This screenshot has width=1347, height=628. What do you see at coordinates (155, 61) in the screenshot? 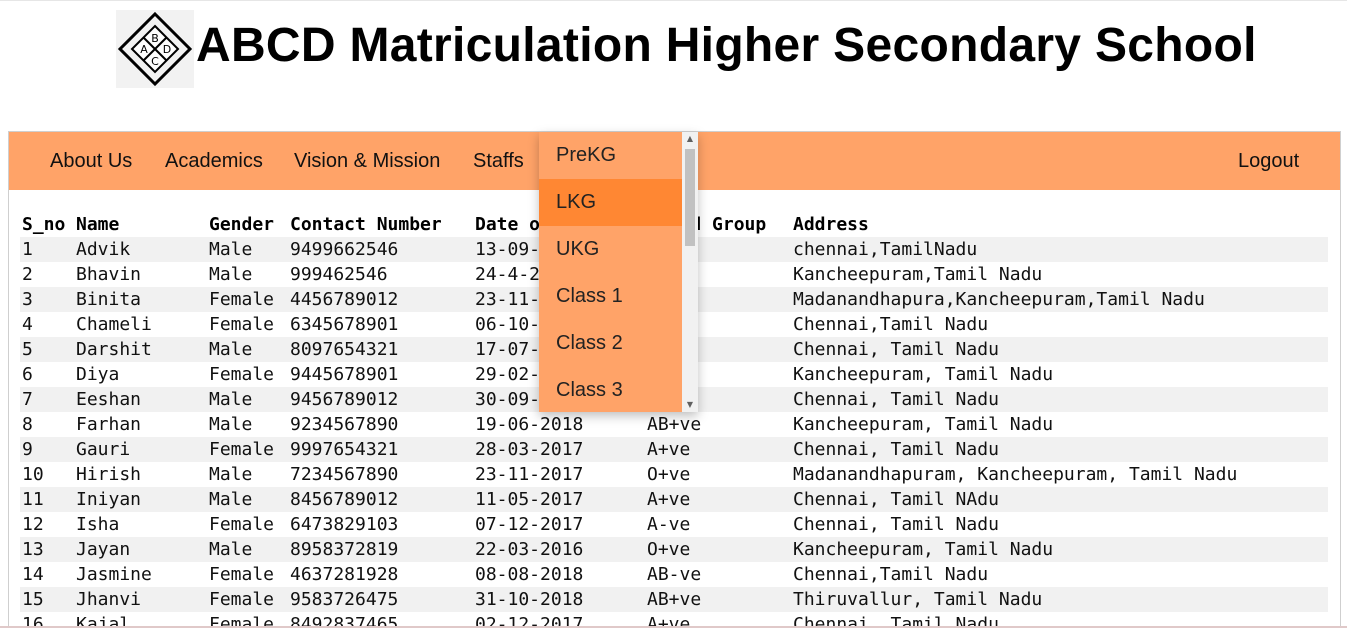
I see `logo-letter-c: C` at bounding box center [155, 61].